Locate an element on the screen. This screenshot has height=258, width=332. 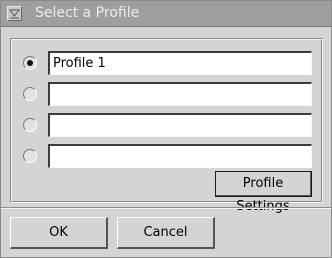
title-bar: Select a Profile is located at coordinates (166, 14).